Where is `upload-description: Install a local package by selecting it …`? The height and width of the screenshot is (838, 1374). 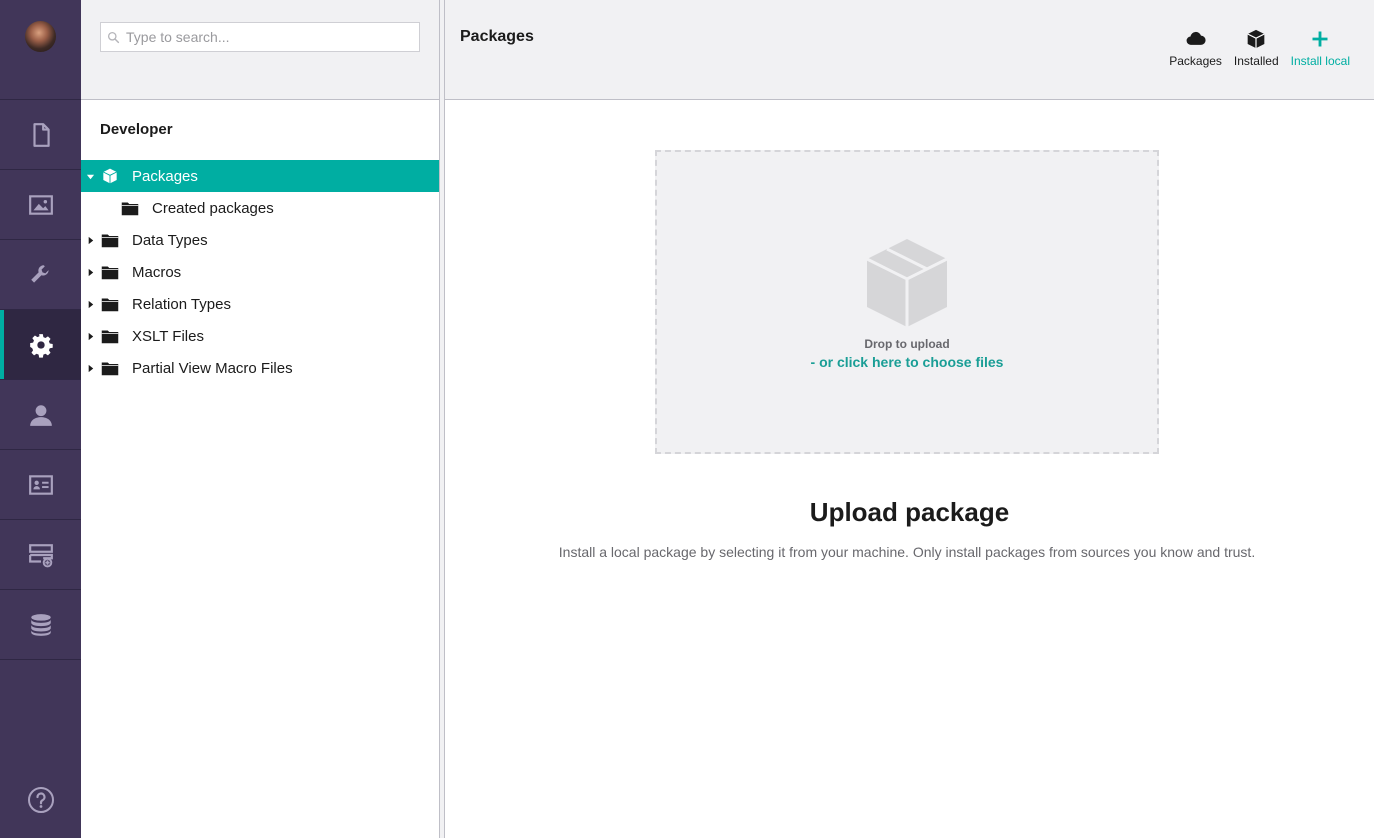
upload-description: Install a local package by selecting it … is located at coordinates (907, 552).